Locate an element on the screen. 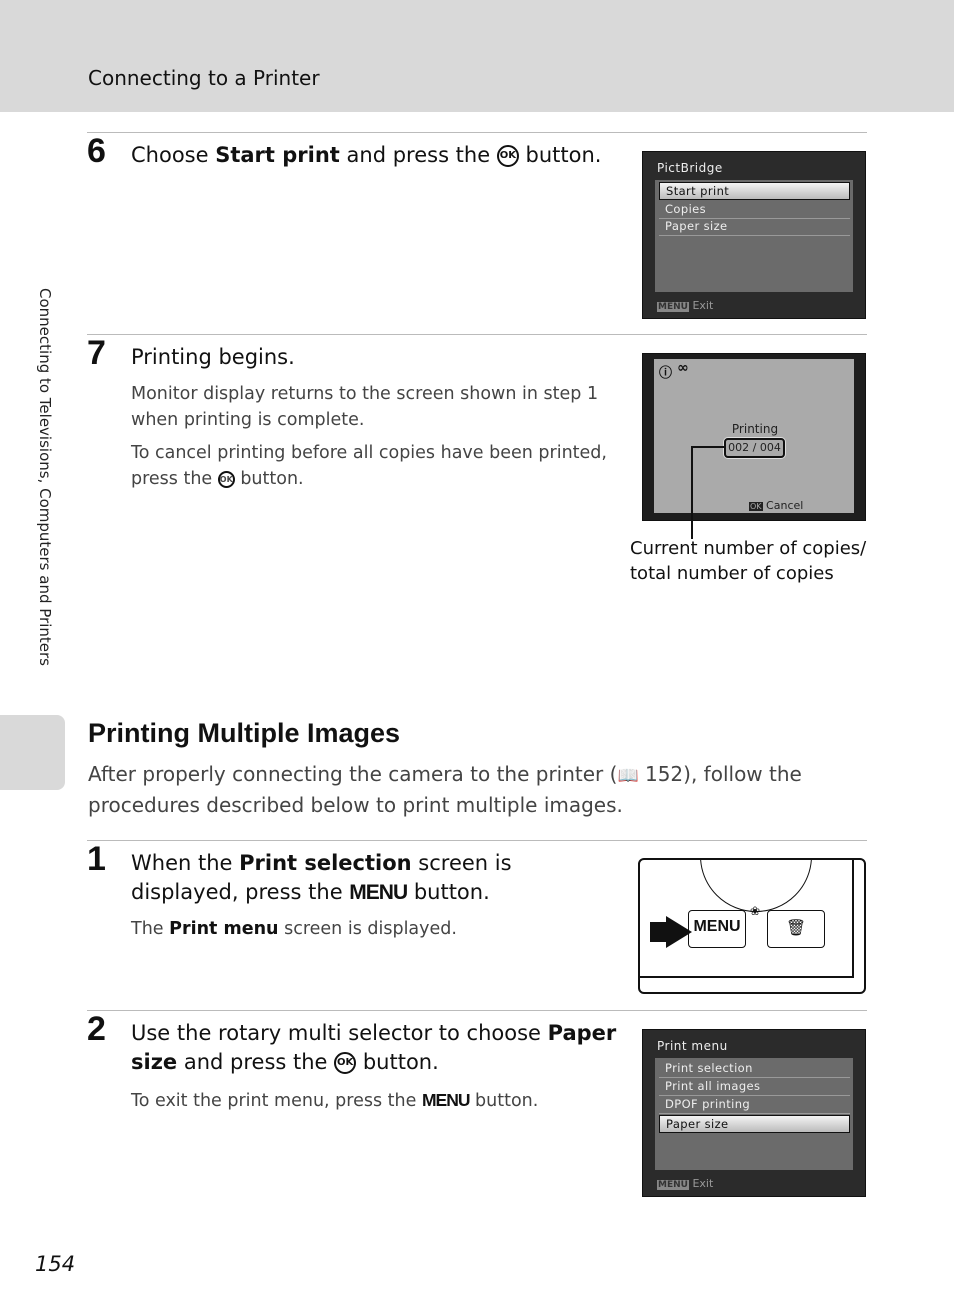 This screenshot has height=1314, width=954. pictbridge-icon: ∞ is located at coordinates (683, 368).